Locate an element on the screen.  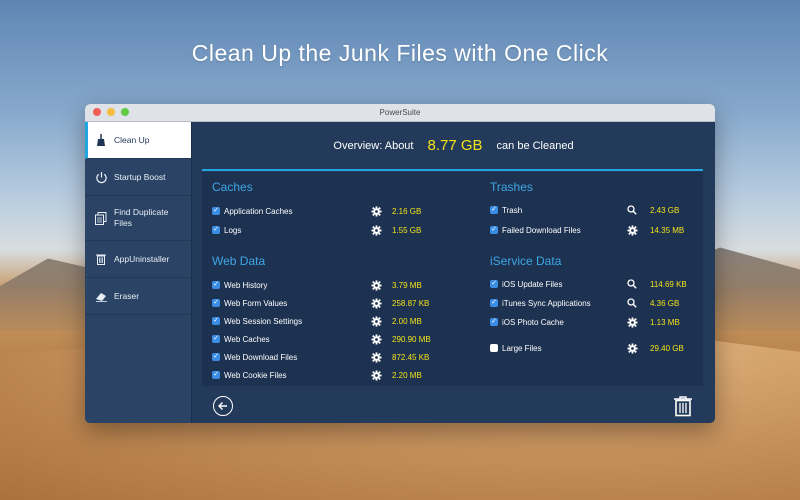
row-label: Web Caches is located at coordinates (247, 339).